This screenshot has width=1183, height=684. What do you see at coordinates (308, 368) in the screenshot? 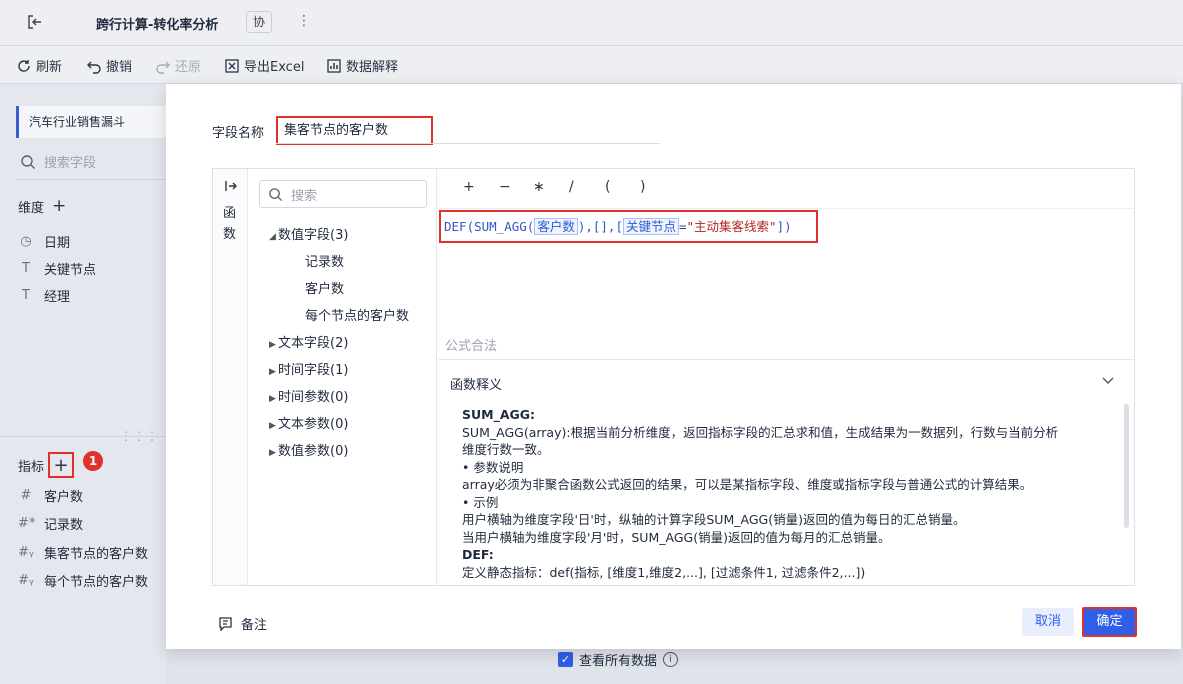
I see `tree-group-time: ▶ 时间字段(1)` at bounding box center [308, 368].